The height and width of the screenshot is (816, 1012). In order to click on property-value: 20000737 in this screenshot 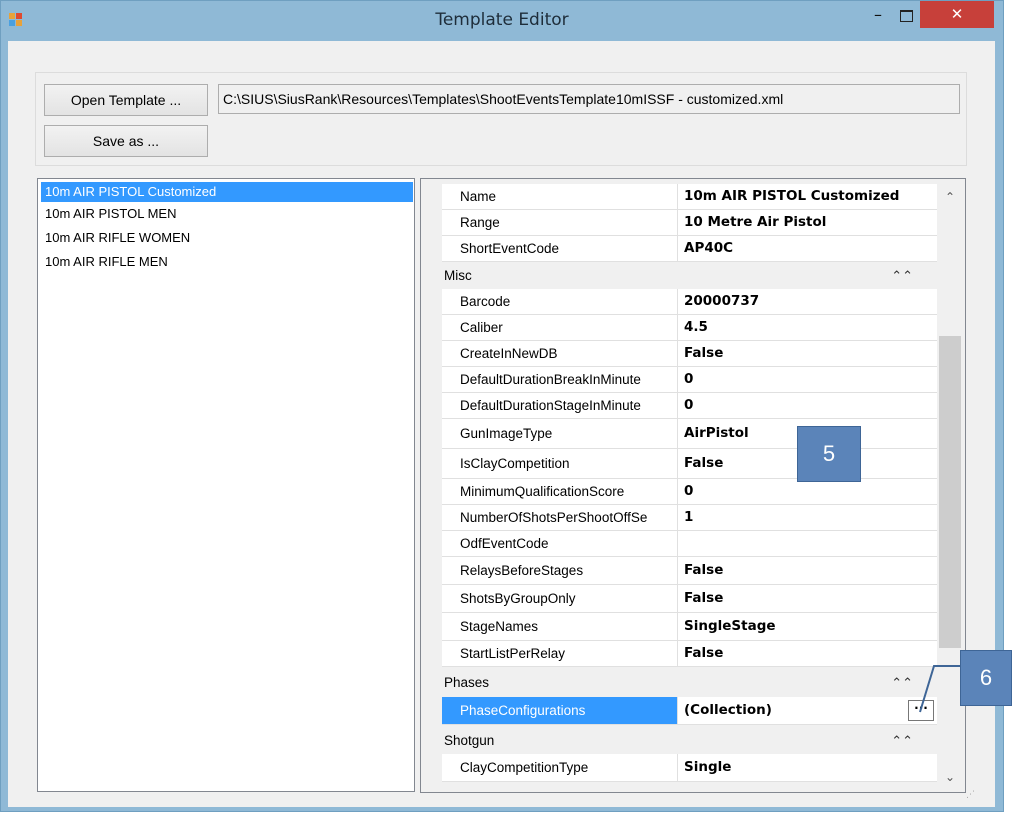, I will do `click(807, 302)`.